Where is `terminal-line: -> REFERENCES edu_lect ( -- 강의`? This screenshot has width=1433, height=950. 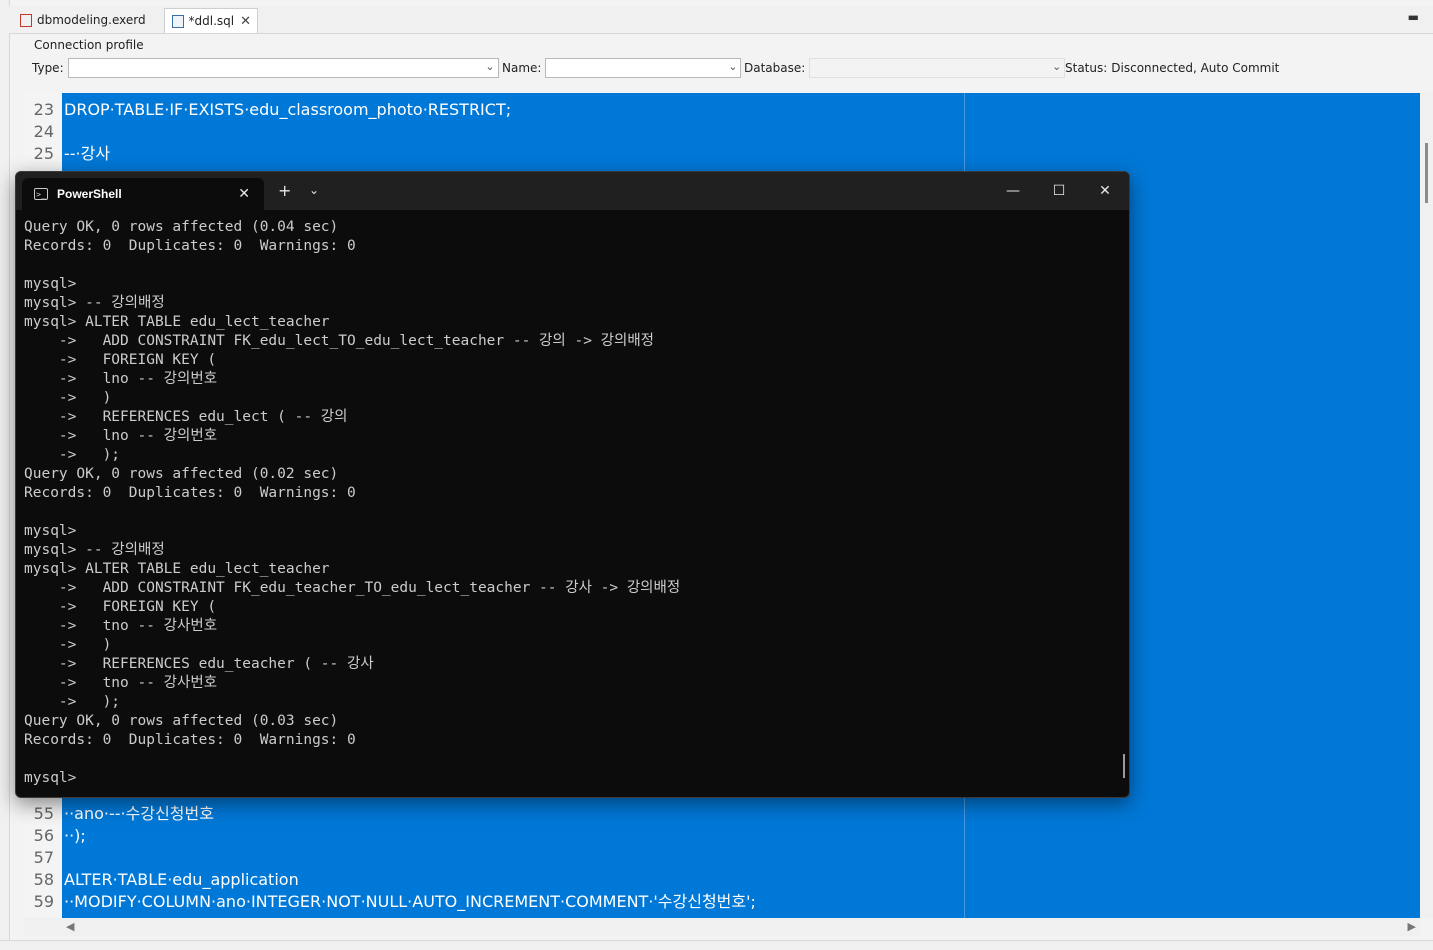
terminal-line: -> REFERENCES edu_lect ( -- 강의 is located at coordinates (186, 417).